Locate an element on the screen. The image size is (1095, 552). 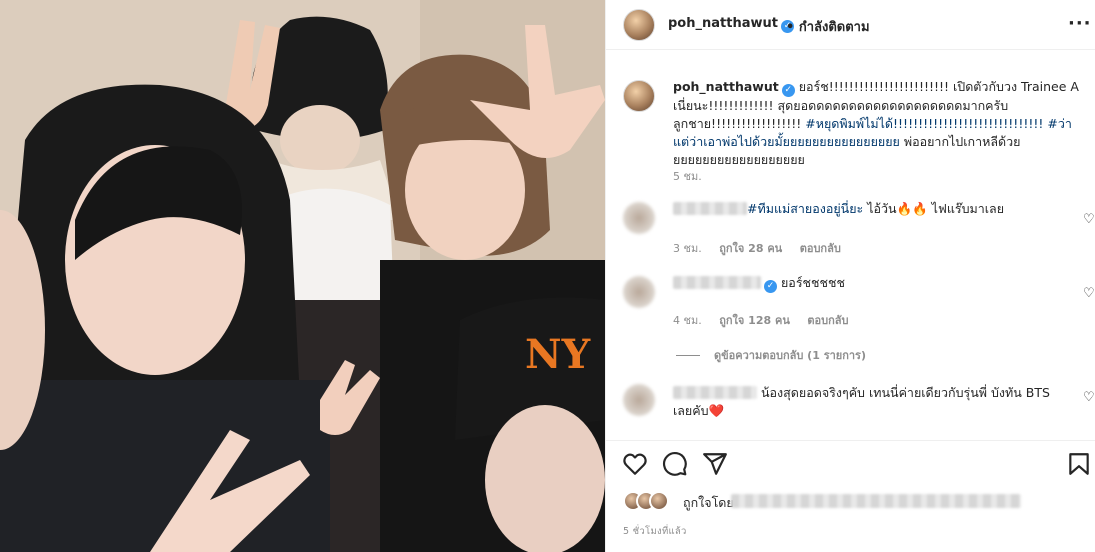
following-button: กำลังติดตาม is located at coordinates (834, 27).